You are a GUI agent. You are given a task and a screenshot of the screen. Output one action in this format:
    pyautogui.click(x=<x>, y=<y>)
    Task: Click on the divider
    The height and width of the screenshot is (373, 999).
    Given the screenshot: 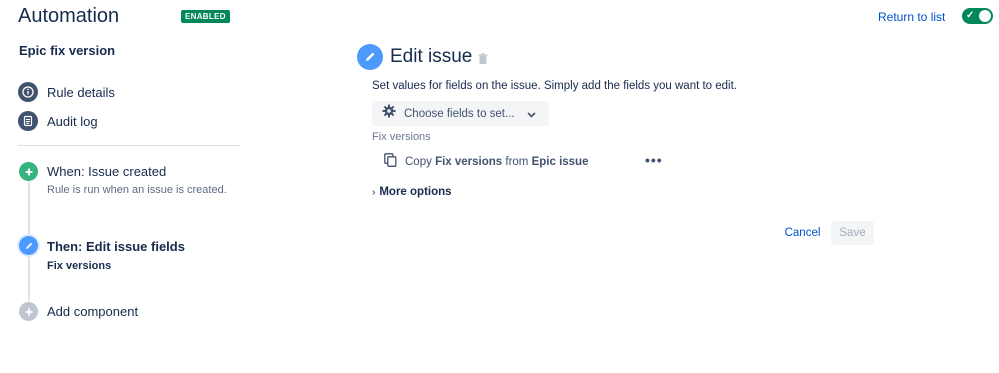 What is the action you would take?
    pyautogui.click(x=129, y=145)
    